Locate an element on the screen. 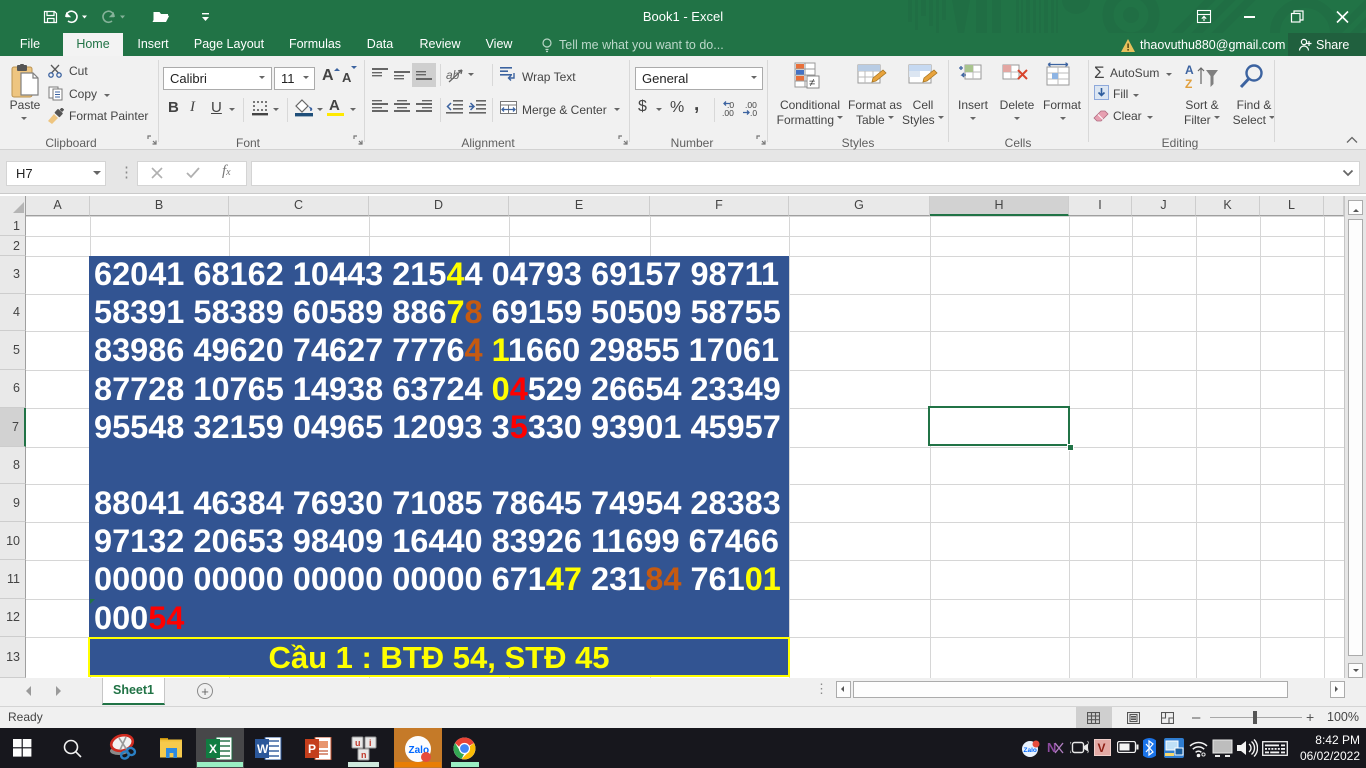 This screenshot has height=768, width=1366. svg-text: i is located at coordinates (370, 743).